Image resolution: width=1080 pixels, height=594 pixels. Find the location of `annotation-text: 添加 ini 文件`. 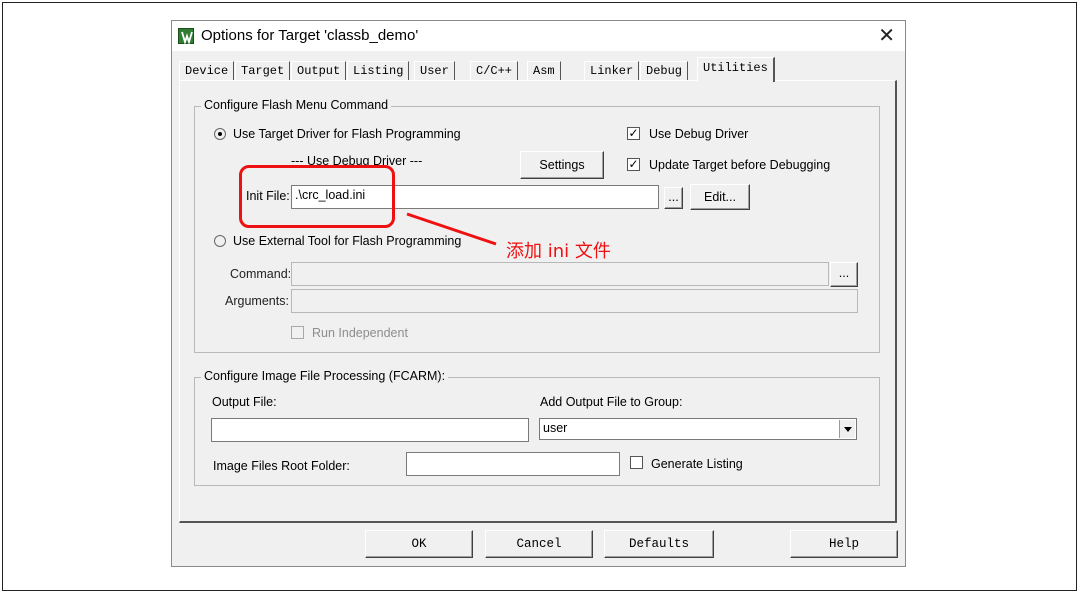

annotation-text: 添加 ini 文件 is located at coordinates (558, 251).